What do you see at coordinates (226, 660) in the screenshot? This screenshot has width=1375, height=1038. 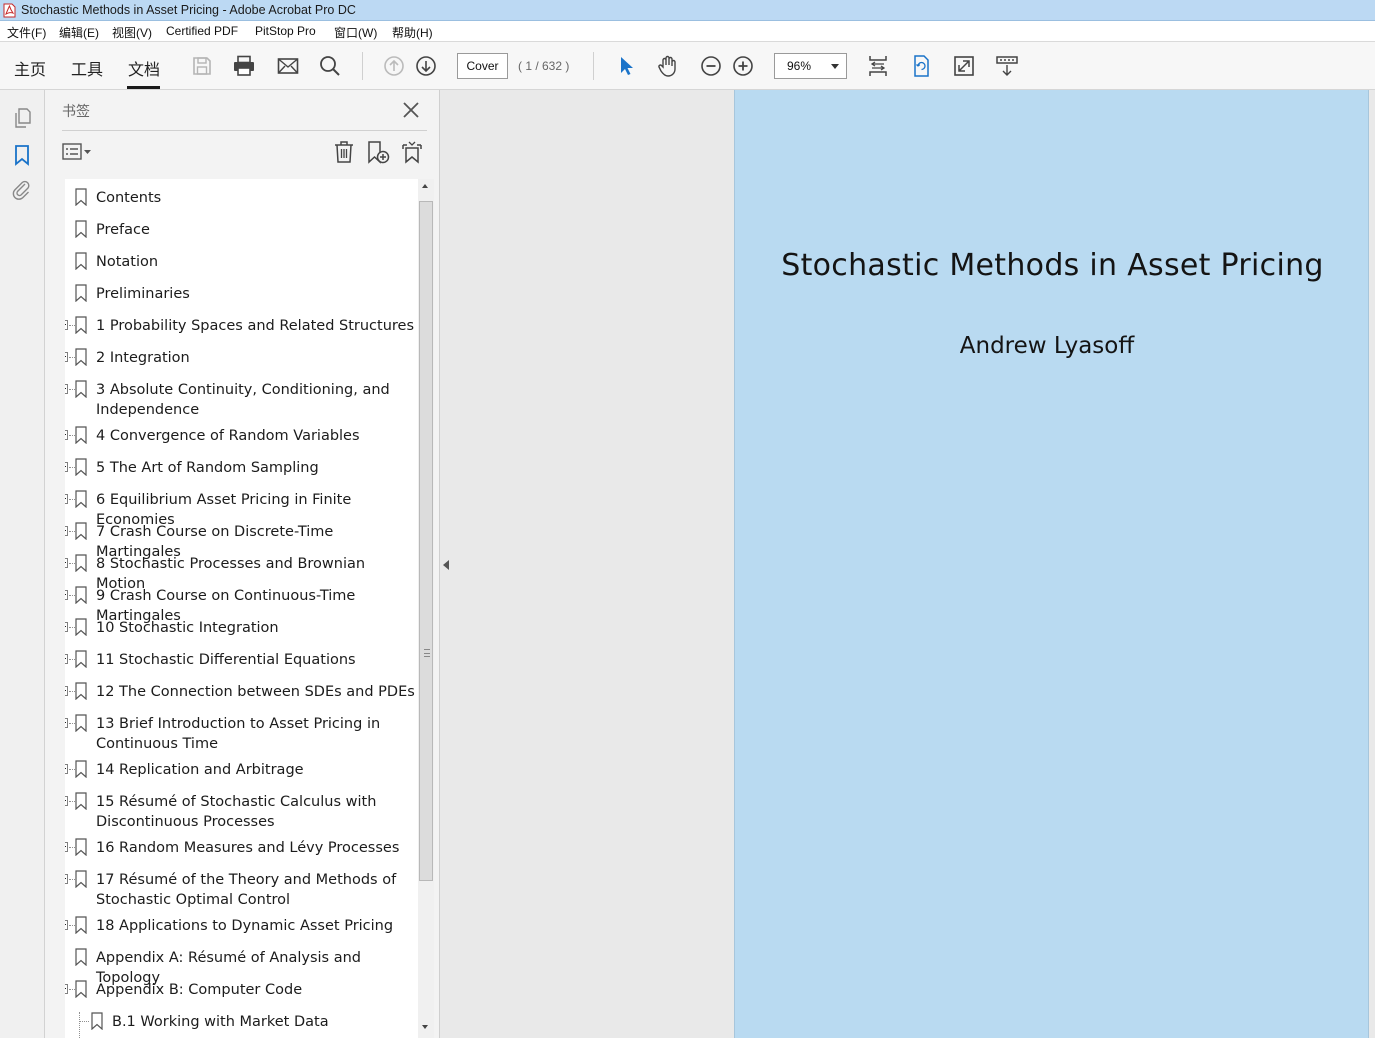 I see `bookmark-label: 11 Stochastic Differential Equations` at bounding box center [226, 660].